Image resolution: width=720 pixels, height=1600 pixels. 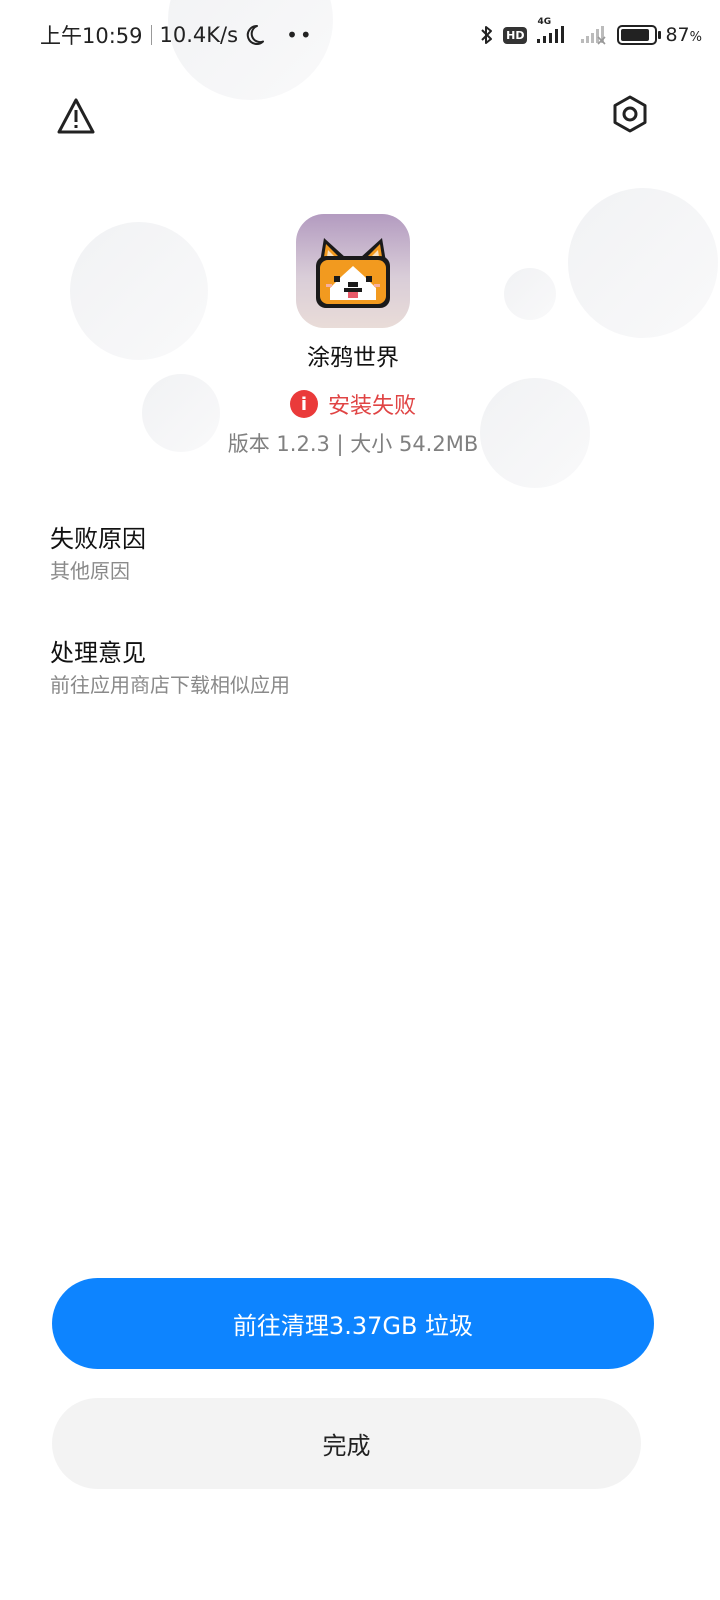 What do you see at coordinates (98, 653) in the screenshot?
I see `suggestion-title: 处理意见` at bounding box center [98, 653].